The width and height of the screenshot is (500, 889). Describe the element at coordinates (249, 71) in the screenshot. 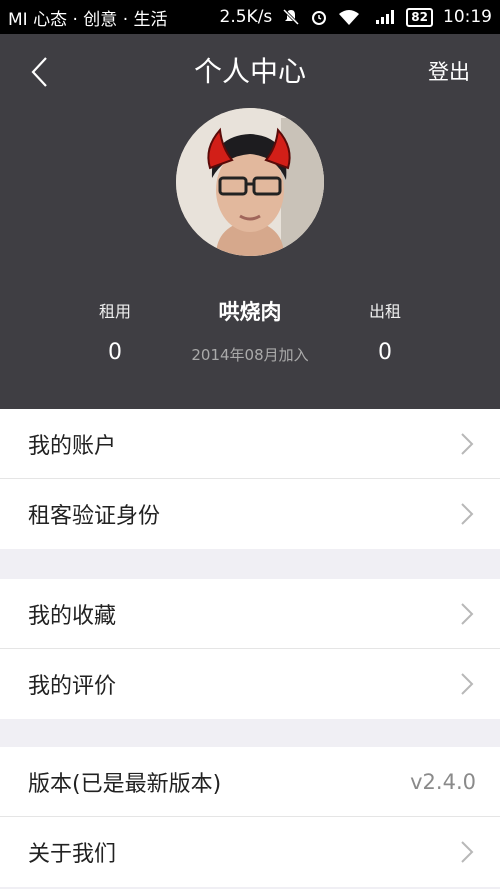

I see `page-title: 个人中心` at that location.